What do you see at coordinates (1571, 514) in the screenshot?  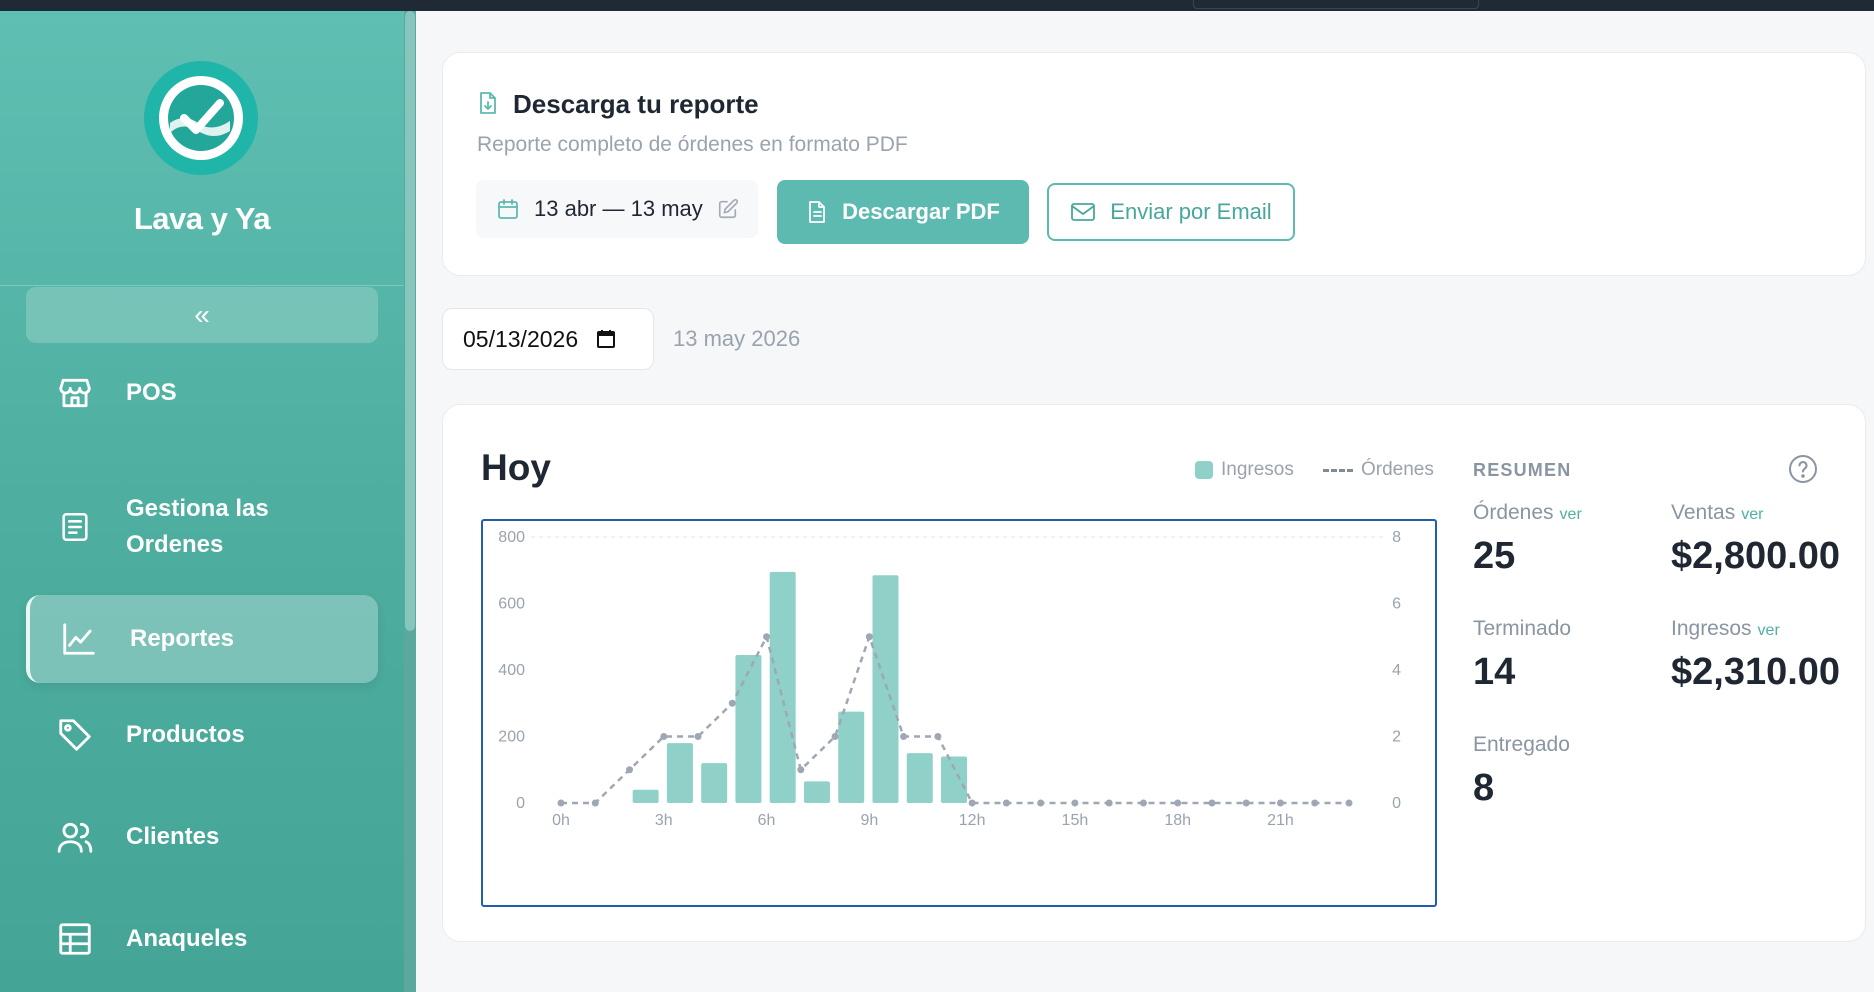 I see `ver-ordenes-link: ver` at bounding box center [1571, 514].